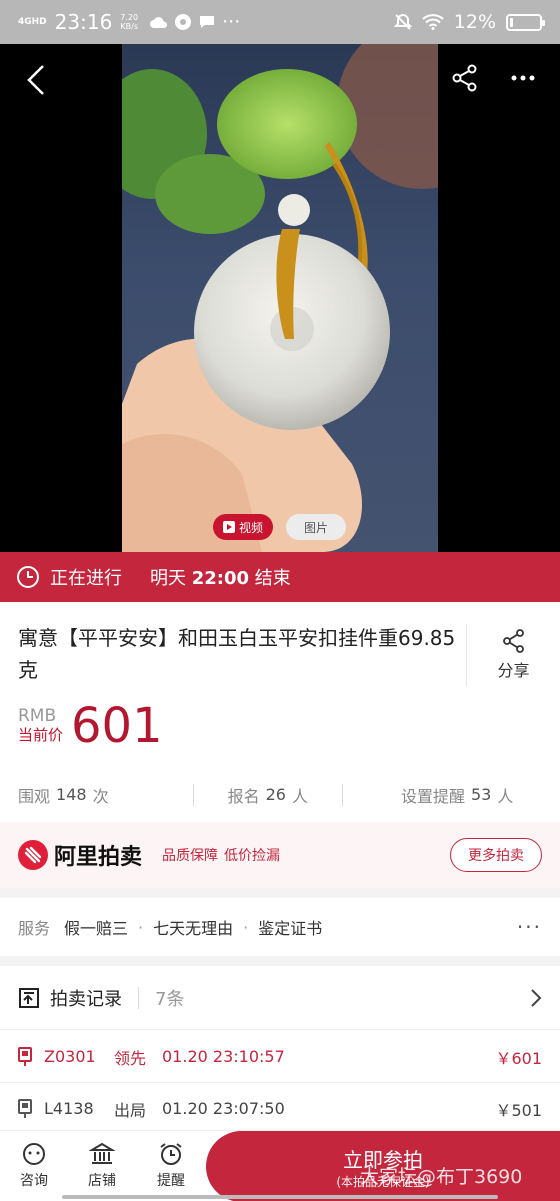  What do you see at coordinates (250, 527) in the screenshot?
I see `tab-video-label: 视频` at bounding box center [250, 527].